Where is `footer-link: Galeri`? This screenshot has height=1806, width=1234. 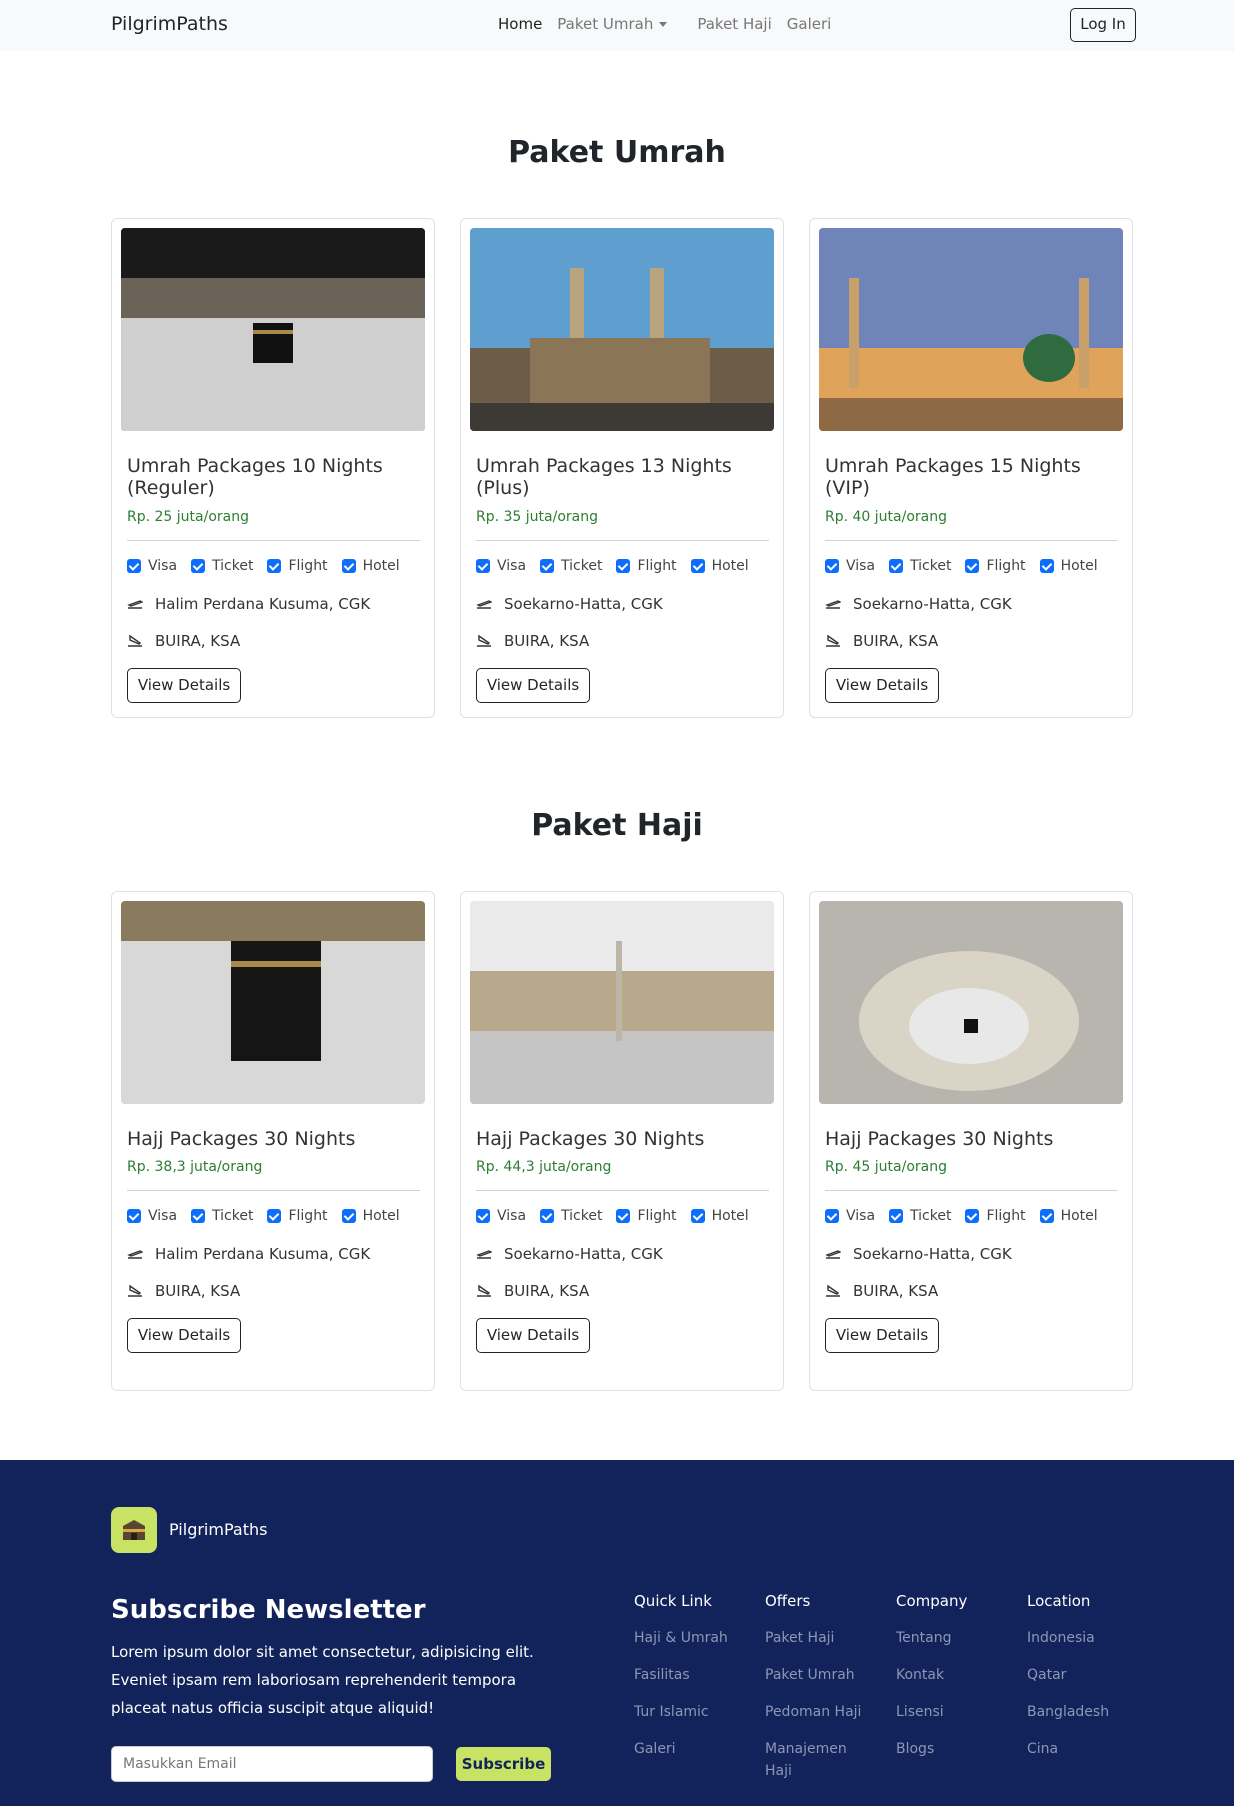
footer-link: Galeri is located at coordinates (694, 1749).